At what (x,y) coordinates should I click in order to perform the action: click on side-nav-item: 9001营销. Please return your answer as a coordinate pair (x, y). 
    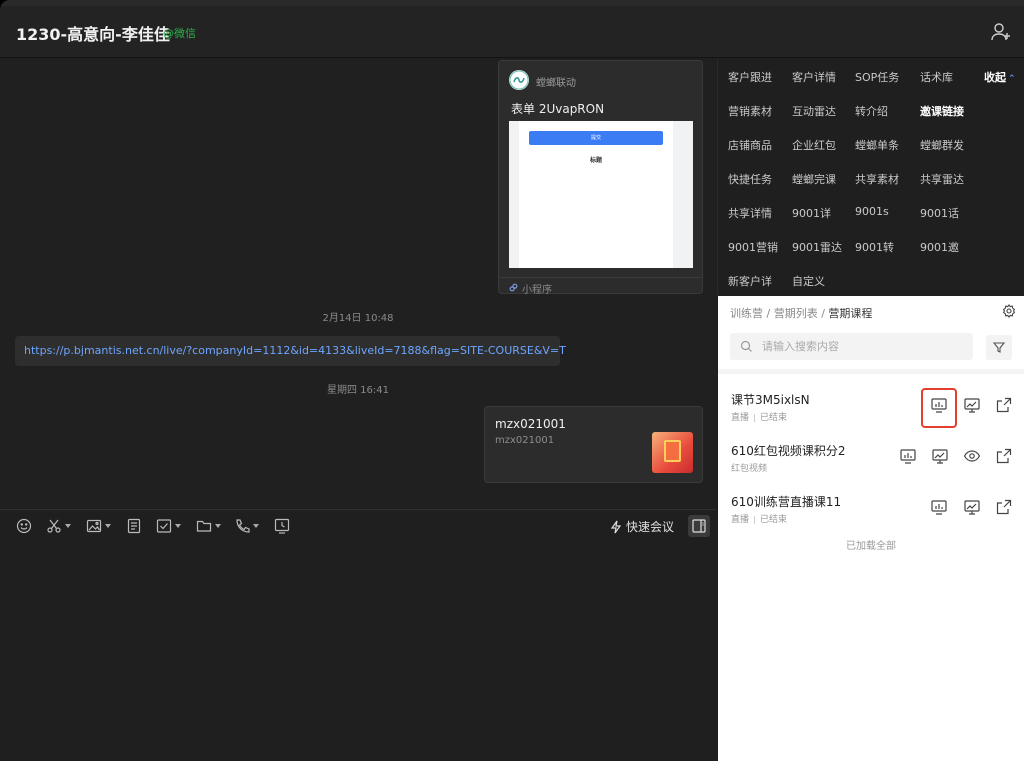
    Looking at the image, I should click on (753, 247).